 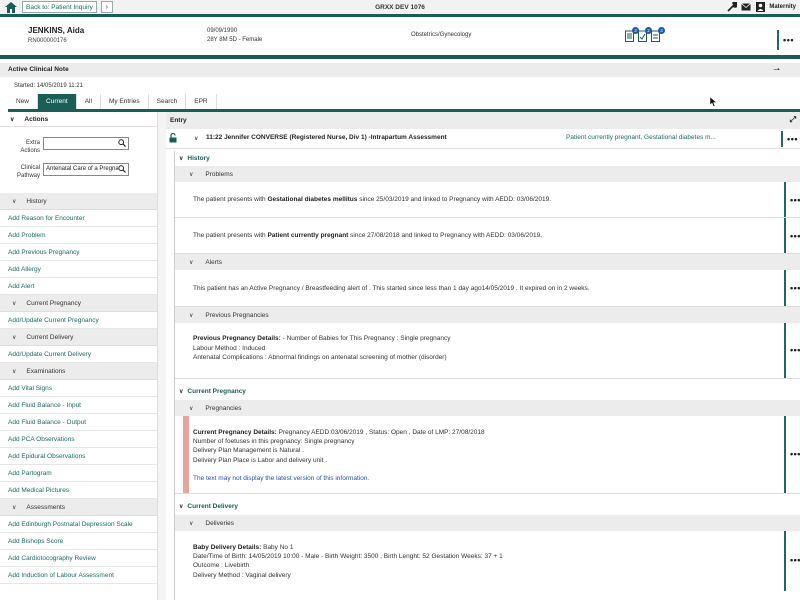 I want to click on add-cardiotocography-review-link: Add Cardiotocography Review, so click(x=78, y=558).